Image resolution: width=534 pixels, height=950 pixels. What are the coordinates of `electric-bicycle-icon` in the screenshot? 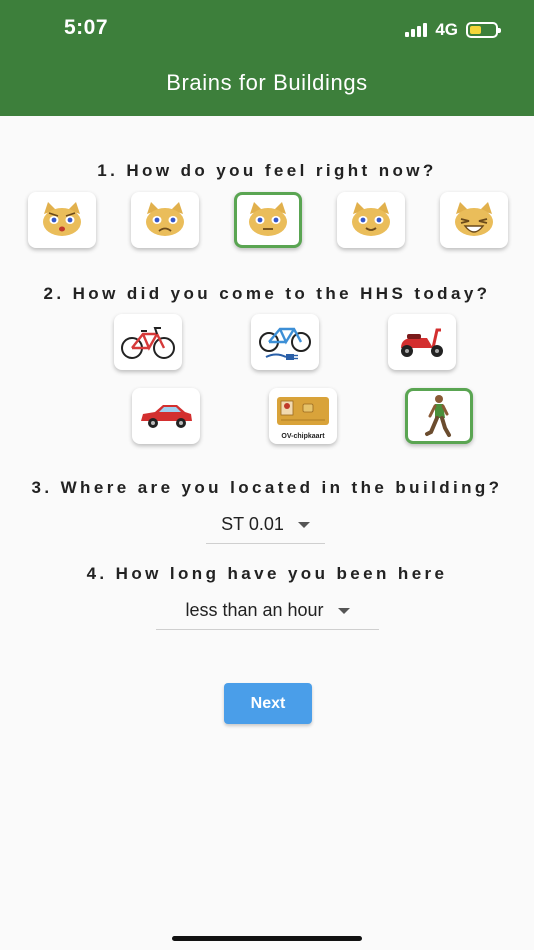 It's located at (285, 343).